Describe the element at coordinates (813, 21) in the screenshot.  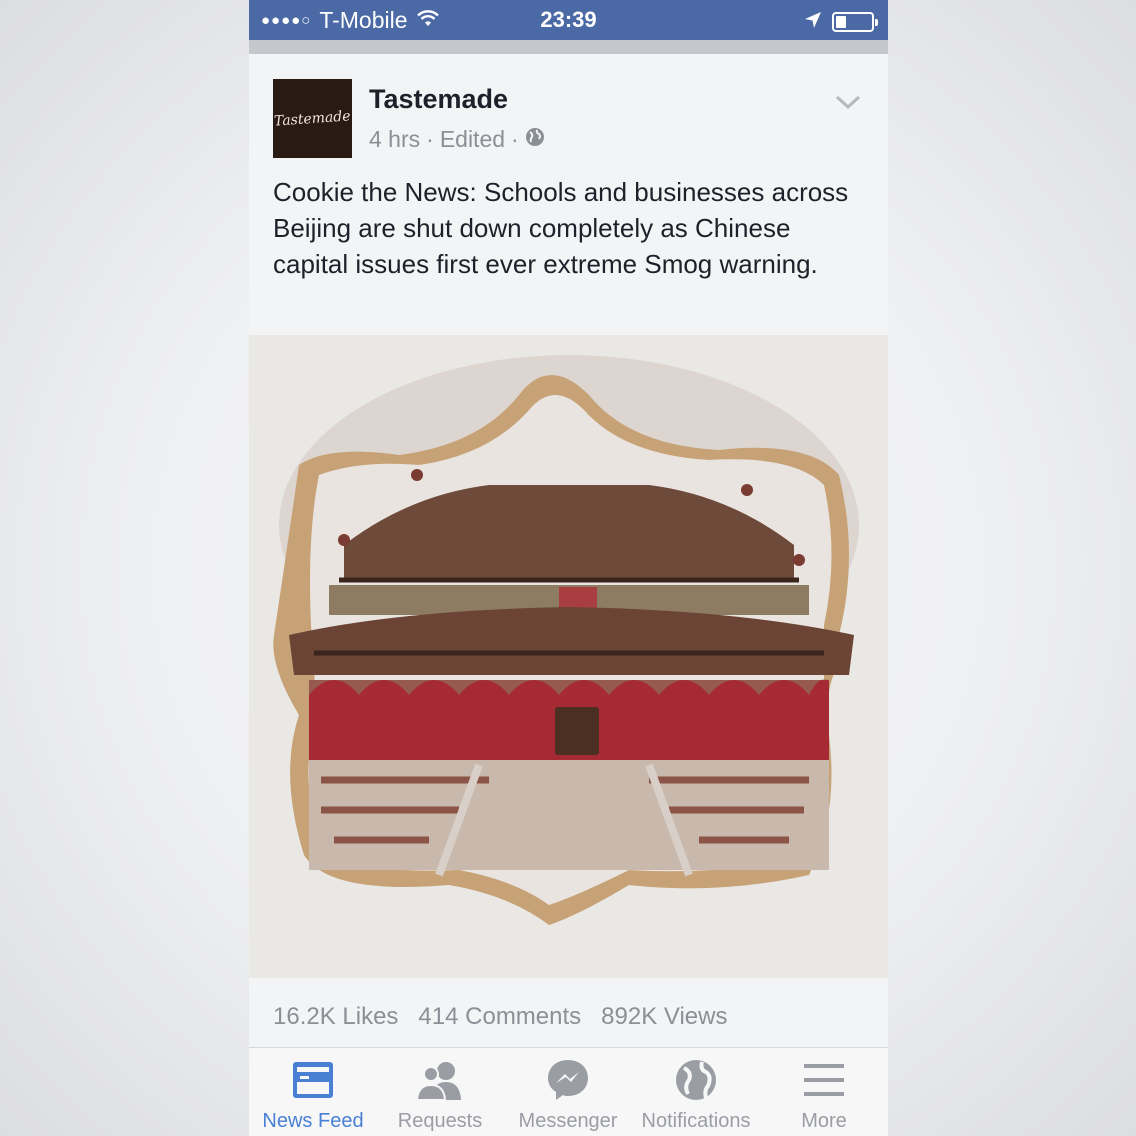
I see `location-arrow-icon` at that location.